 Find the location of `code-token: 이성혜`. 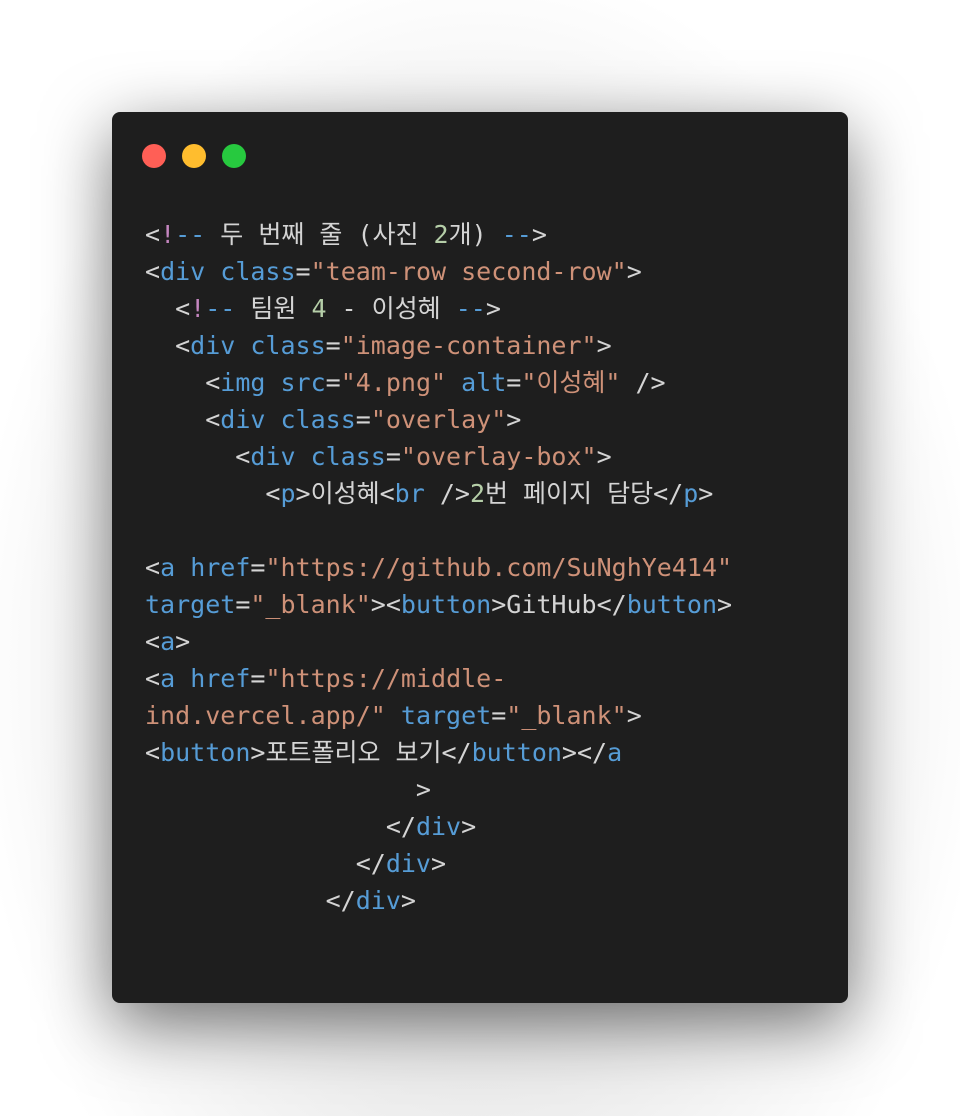

code-token: 이성혜 is located at coordinates (345, 493).